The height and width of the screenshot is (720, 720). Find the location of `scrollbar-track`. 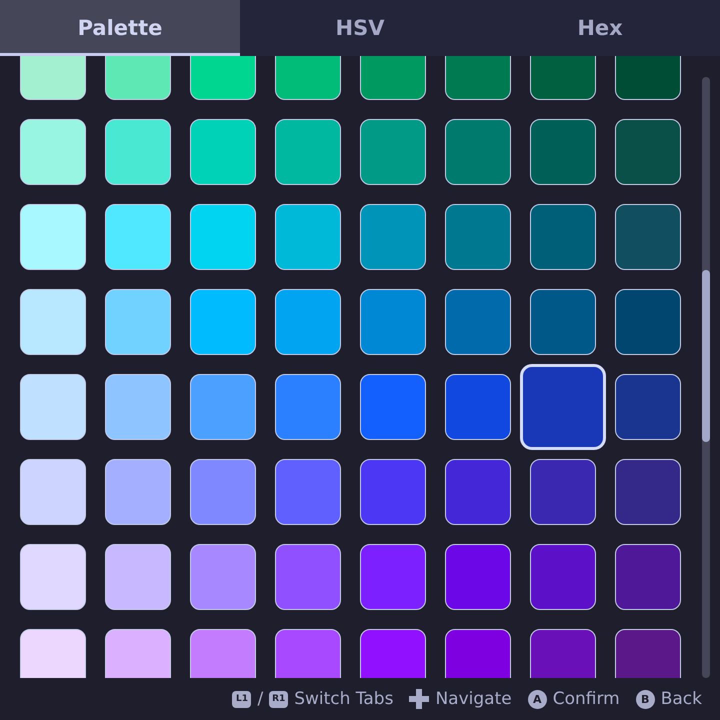

scrollbar-track is located at coordinates (706, 377).